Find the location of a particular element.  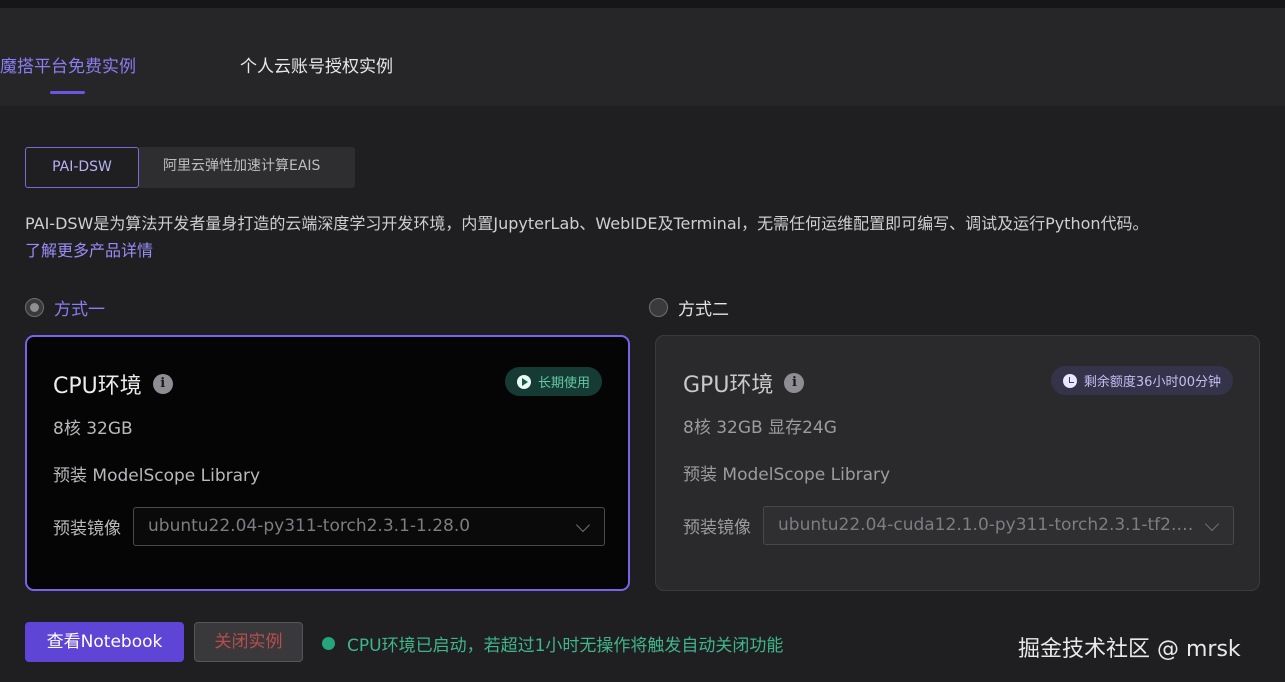

option-two-radio: 方式二 is located at coordinates (689, 307).